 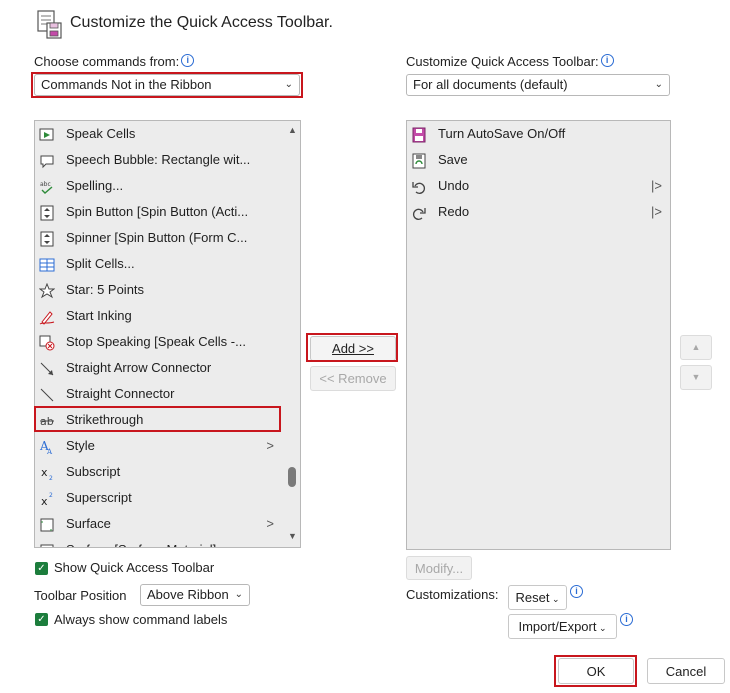 I want to click on command-item-label: Star: 5 Points, so click(x=105, y=289).